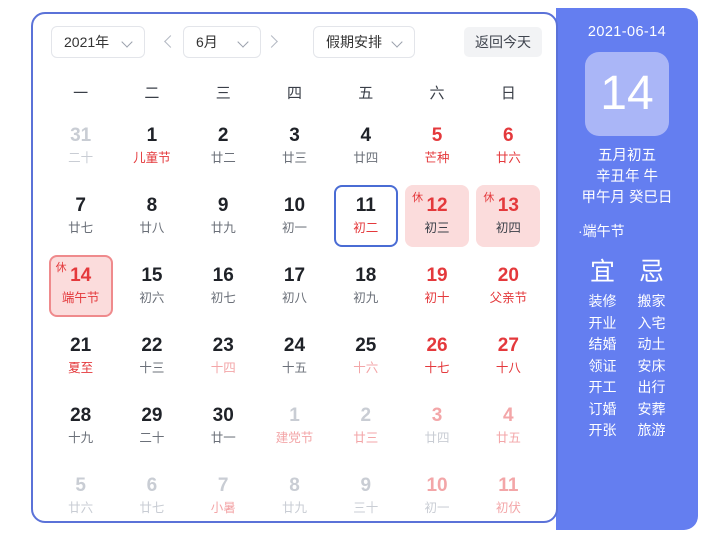 The image size is (706, 544). I want to click on day-cell: 15 初六, so click(152, 286).